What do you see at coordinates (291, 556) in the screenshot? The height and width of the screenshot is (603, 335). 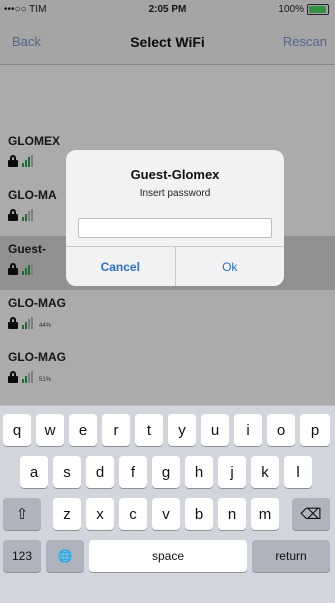 I see `return-key: return` at bounding box center [291, 556].